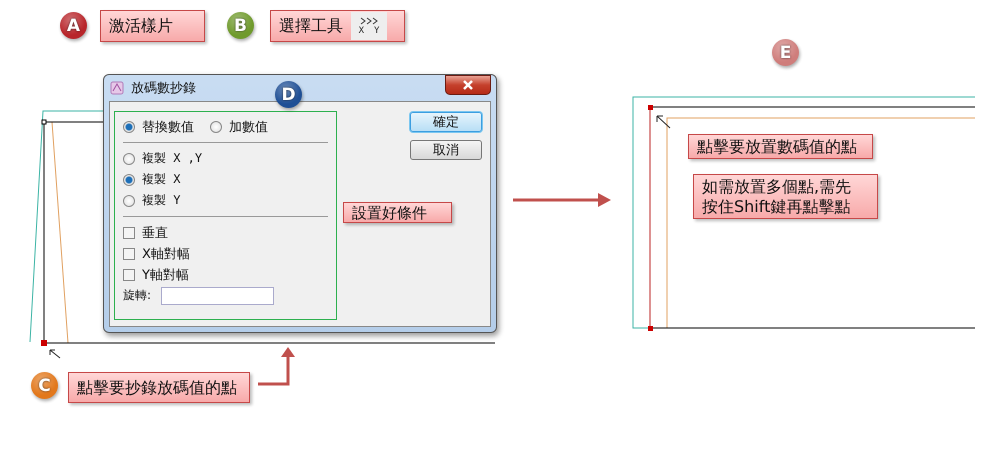 Image resolution: width=990 pixels, height=473 pixels. Describe the element at coordinates (777, 146) in the screenshot. I see `callout-text: 點擊要放置數碼值的點` at that location.